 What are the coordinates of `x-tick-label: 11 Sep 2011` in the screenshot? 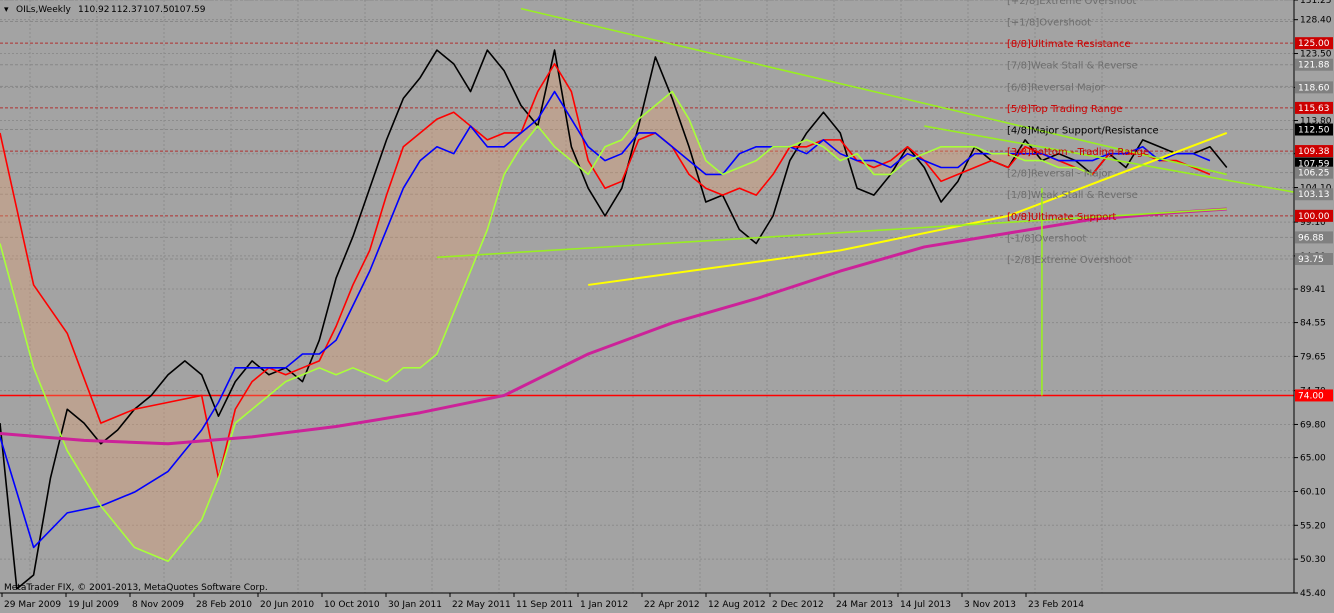 It's located at (544, 605).